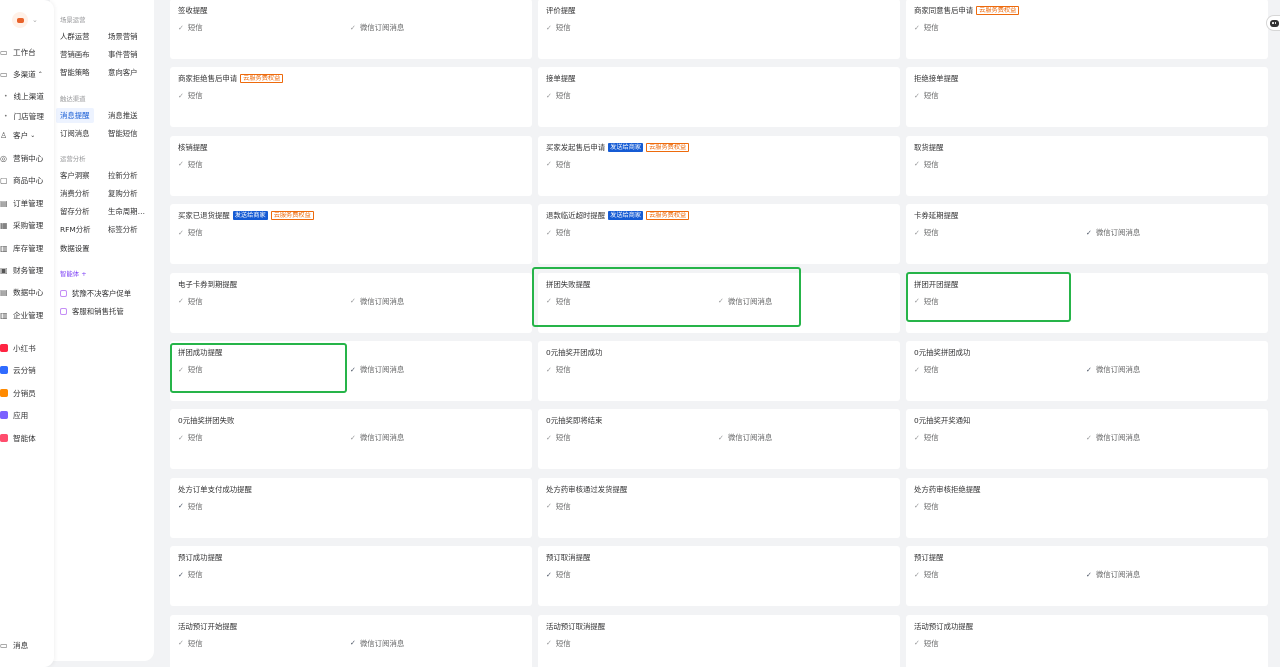 The height and width of the screenshot is (667, 1280). I want to click on notification-card: 0元抽奖开奖通知 ✓ 短信 ✓ 微信订阅消息, so click(1087, 439).